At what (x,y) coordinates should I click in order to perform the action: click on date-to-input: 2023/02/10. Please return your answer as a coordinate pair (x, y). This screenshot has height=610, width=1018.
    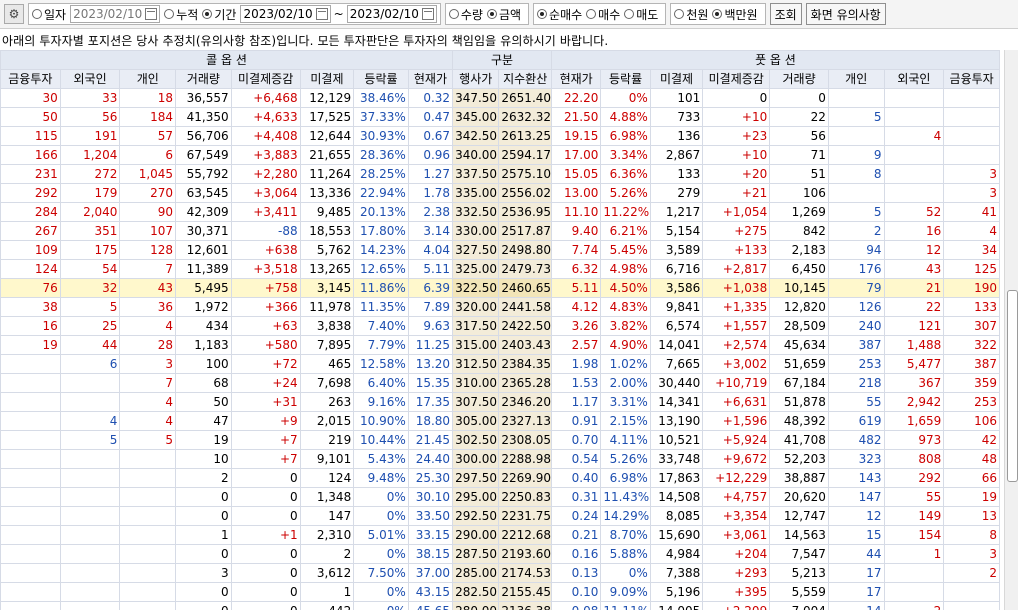
    Looking at the image, I should click on (391, 14).